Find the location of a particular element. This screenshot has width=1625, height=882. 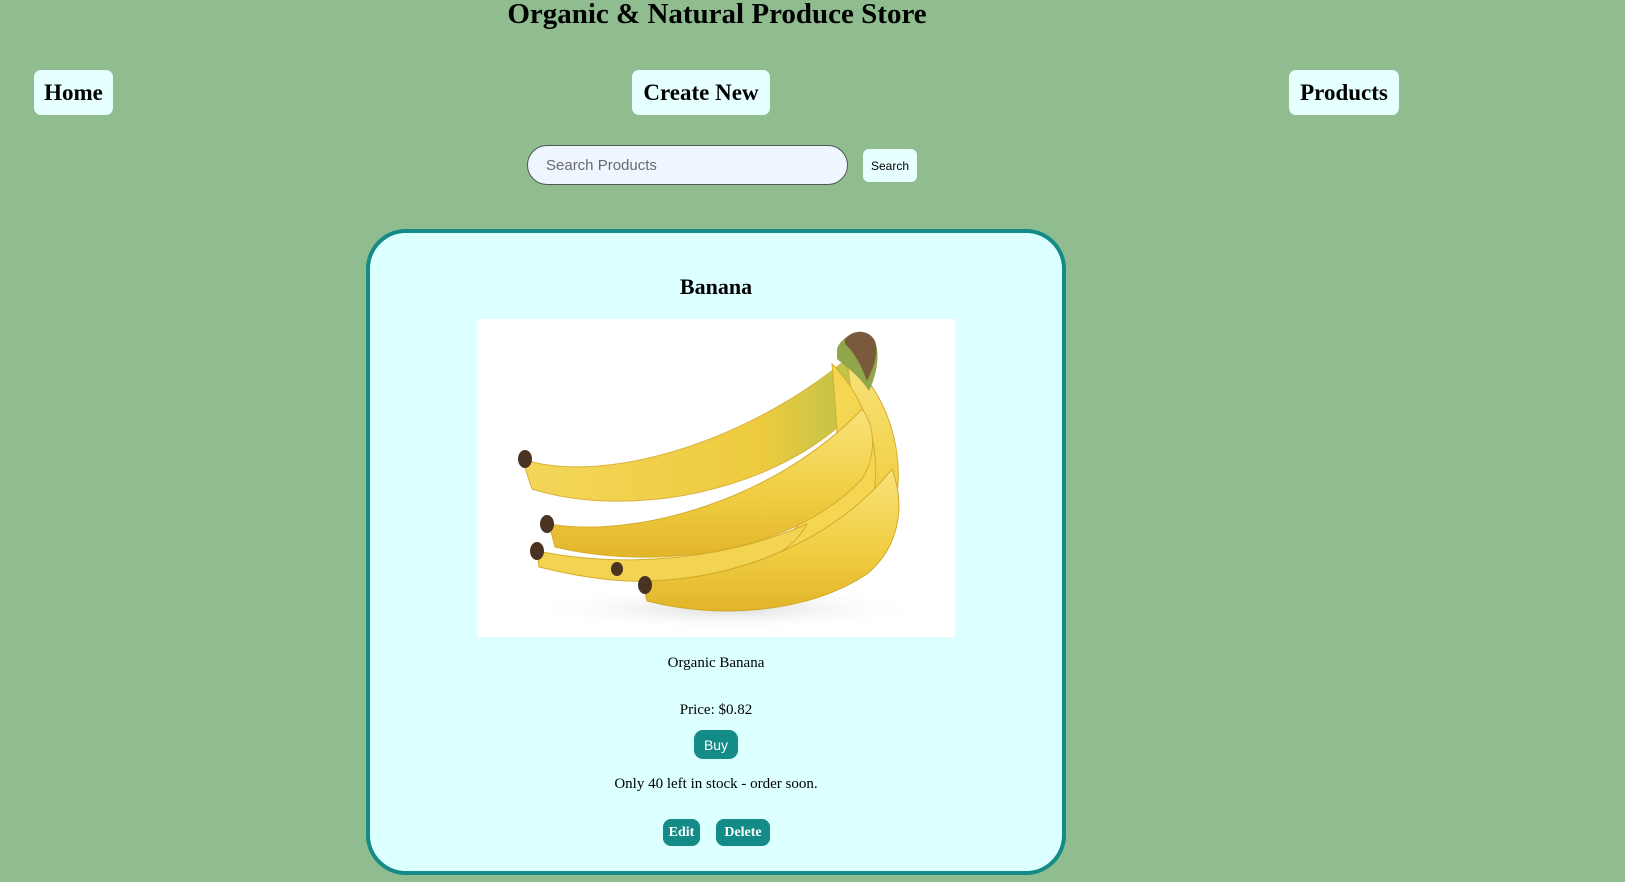

buy-button: Buy is located at coordinates (716, 744).